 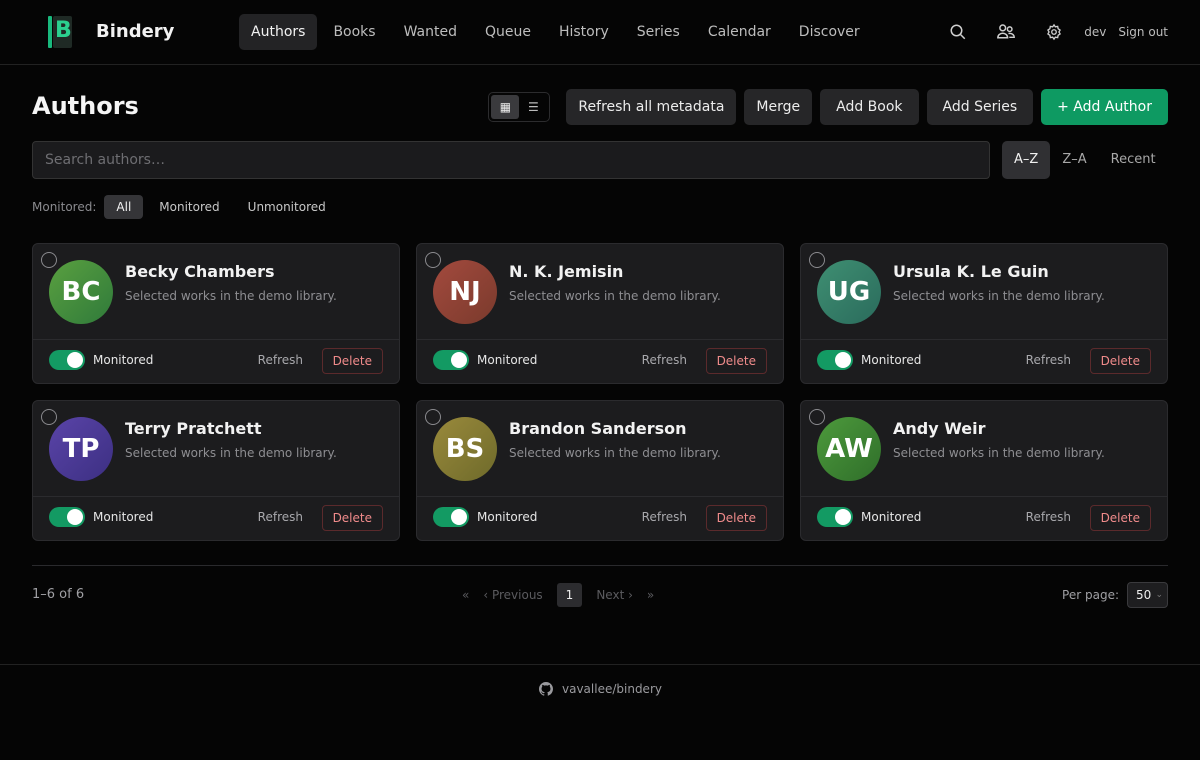 What do you see at coordinates (980, 107) in the screenshot?
I see `add-series-button: Add Series` at bounding box center [980, 107].